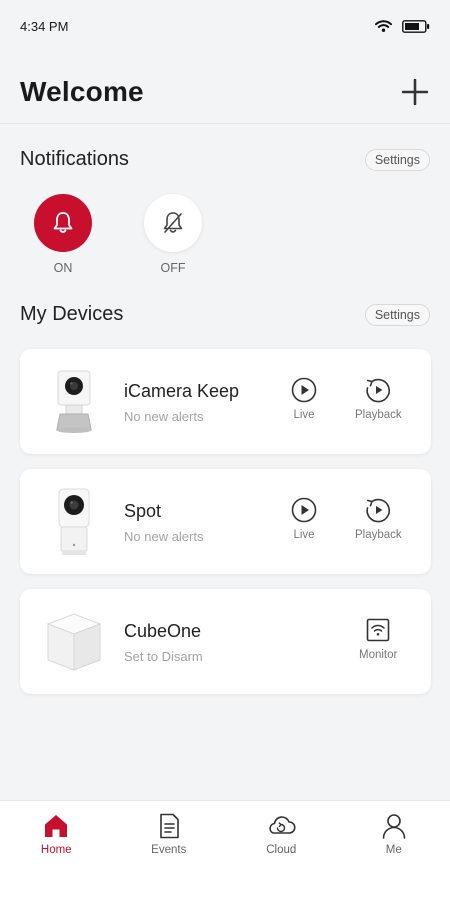  Describe the element at coordinates (63, 268) in the screenshot. I see `notifications-on-label: ON` at that location.